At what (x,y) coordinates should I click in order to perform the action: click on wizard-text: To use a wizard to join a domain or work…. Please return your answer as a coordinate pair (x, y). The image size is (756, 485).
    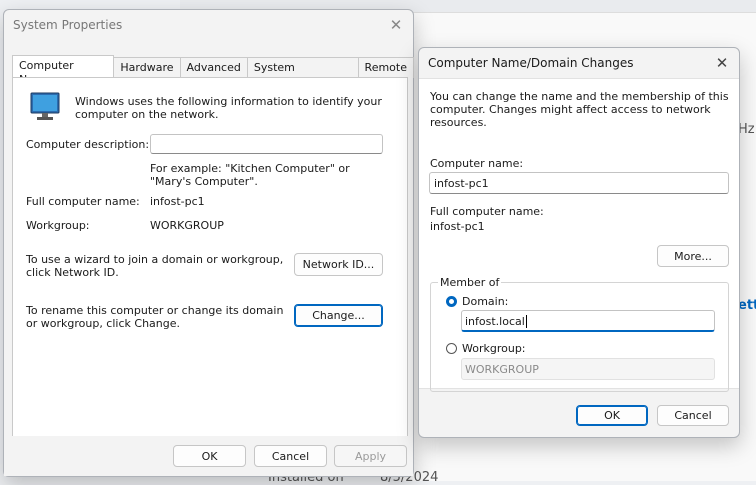
    Looking at the image, I should click on (155, 266).